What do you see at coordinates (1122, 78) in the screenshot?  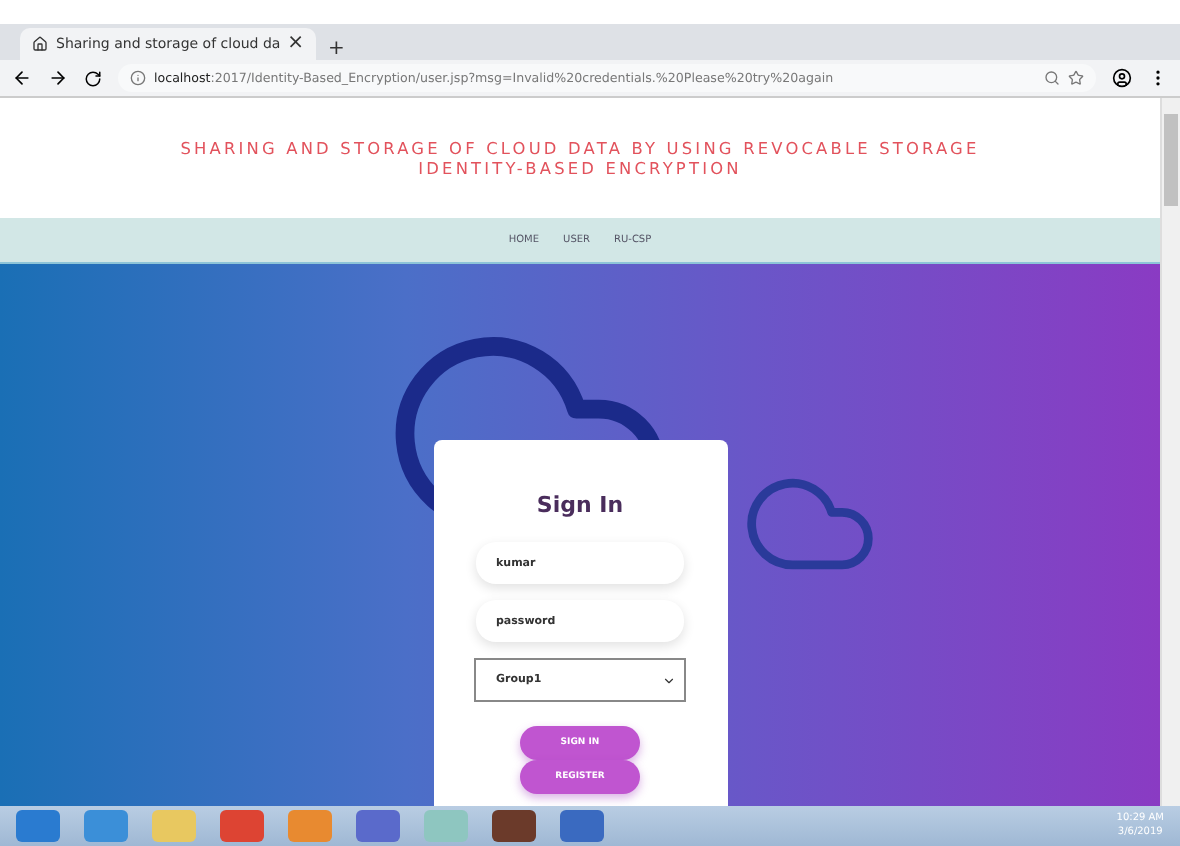 I see `profile-icon` at bounding box center [1122, 78].